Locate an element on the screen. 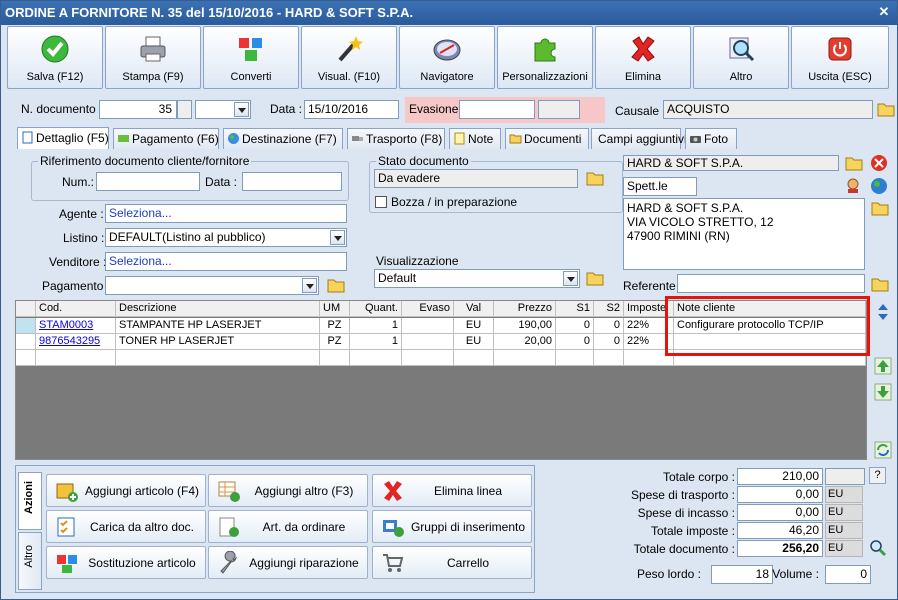  move-down-icon is located at coordinates (883, 392).